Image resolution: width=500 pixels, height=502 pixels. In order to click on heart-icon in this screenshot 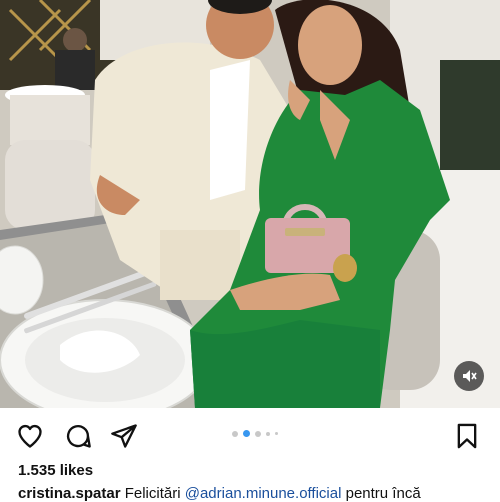, I will do `click(30, 436)`.